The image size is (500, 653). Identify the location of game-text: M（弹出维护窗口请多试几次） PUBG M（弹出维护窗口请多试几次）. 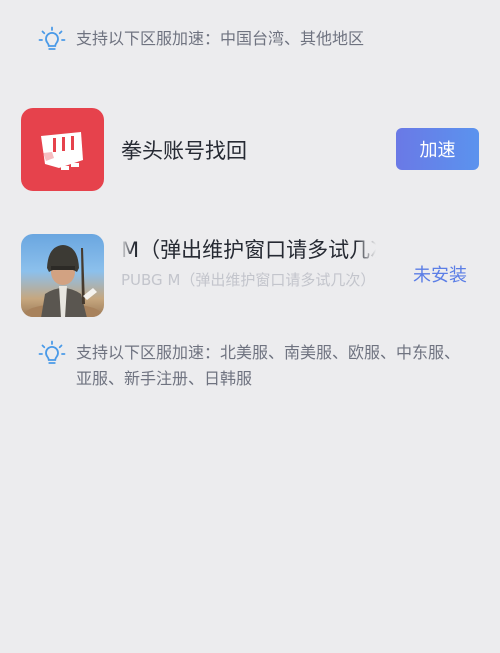
(248, 263).